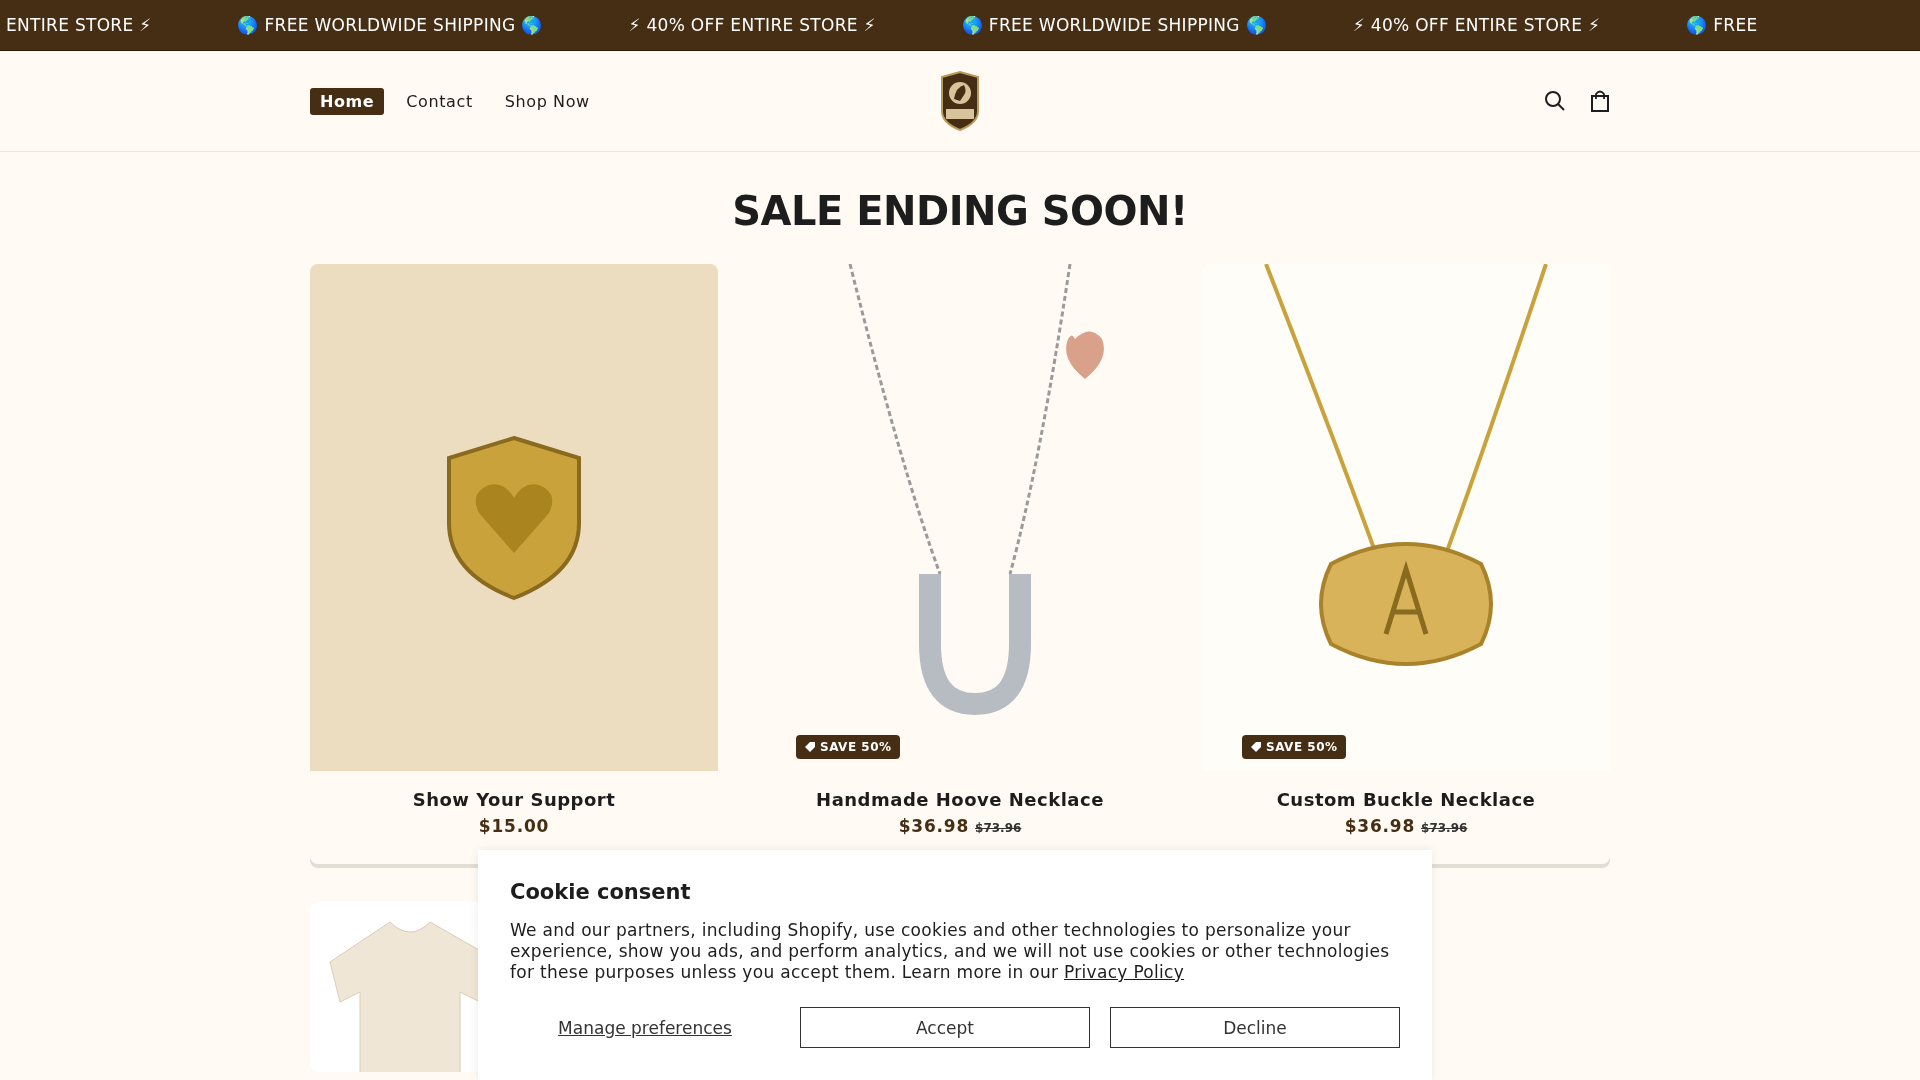  What do you see at coordinates (1600, 101) in the screenshot?
I see `shopping-bag-icon` at bounding box center [1600, 101].